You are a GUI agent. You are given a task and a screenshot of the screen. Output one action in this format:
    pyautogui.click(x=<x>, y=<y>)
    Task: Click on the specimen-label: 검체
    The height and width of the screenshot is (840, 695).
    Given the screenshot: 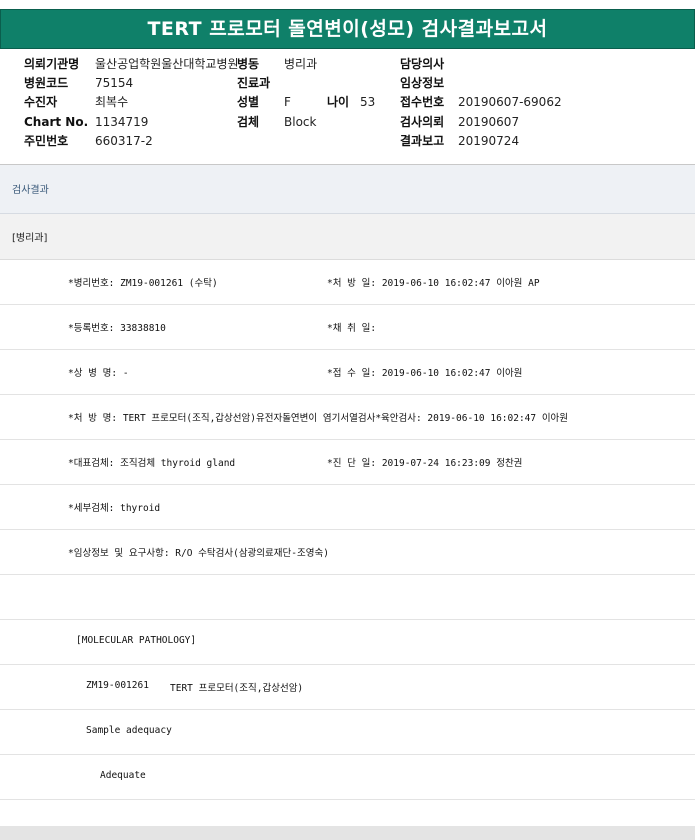 What is the action you would take?
    pyautogui.click(x=248, y=122)
    